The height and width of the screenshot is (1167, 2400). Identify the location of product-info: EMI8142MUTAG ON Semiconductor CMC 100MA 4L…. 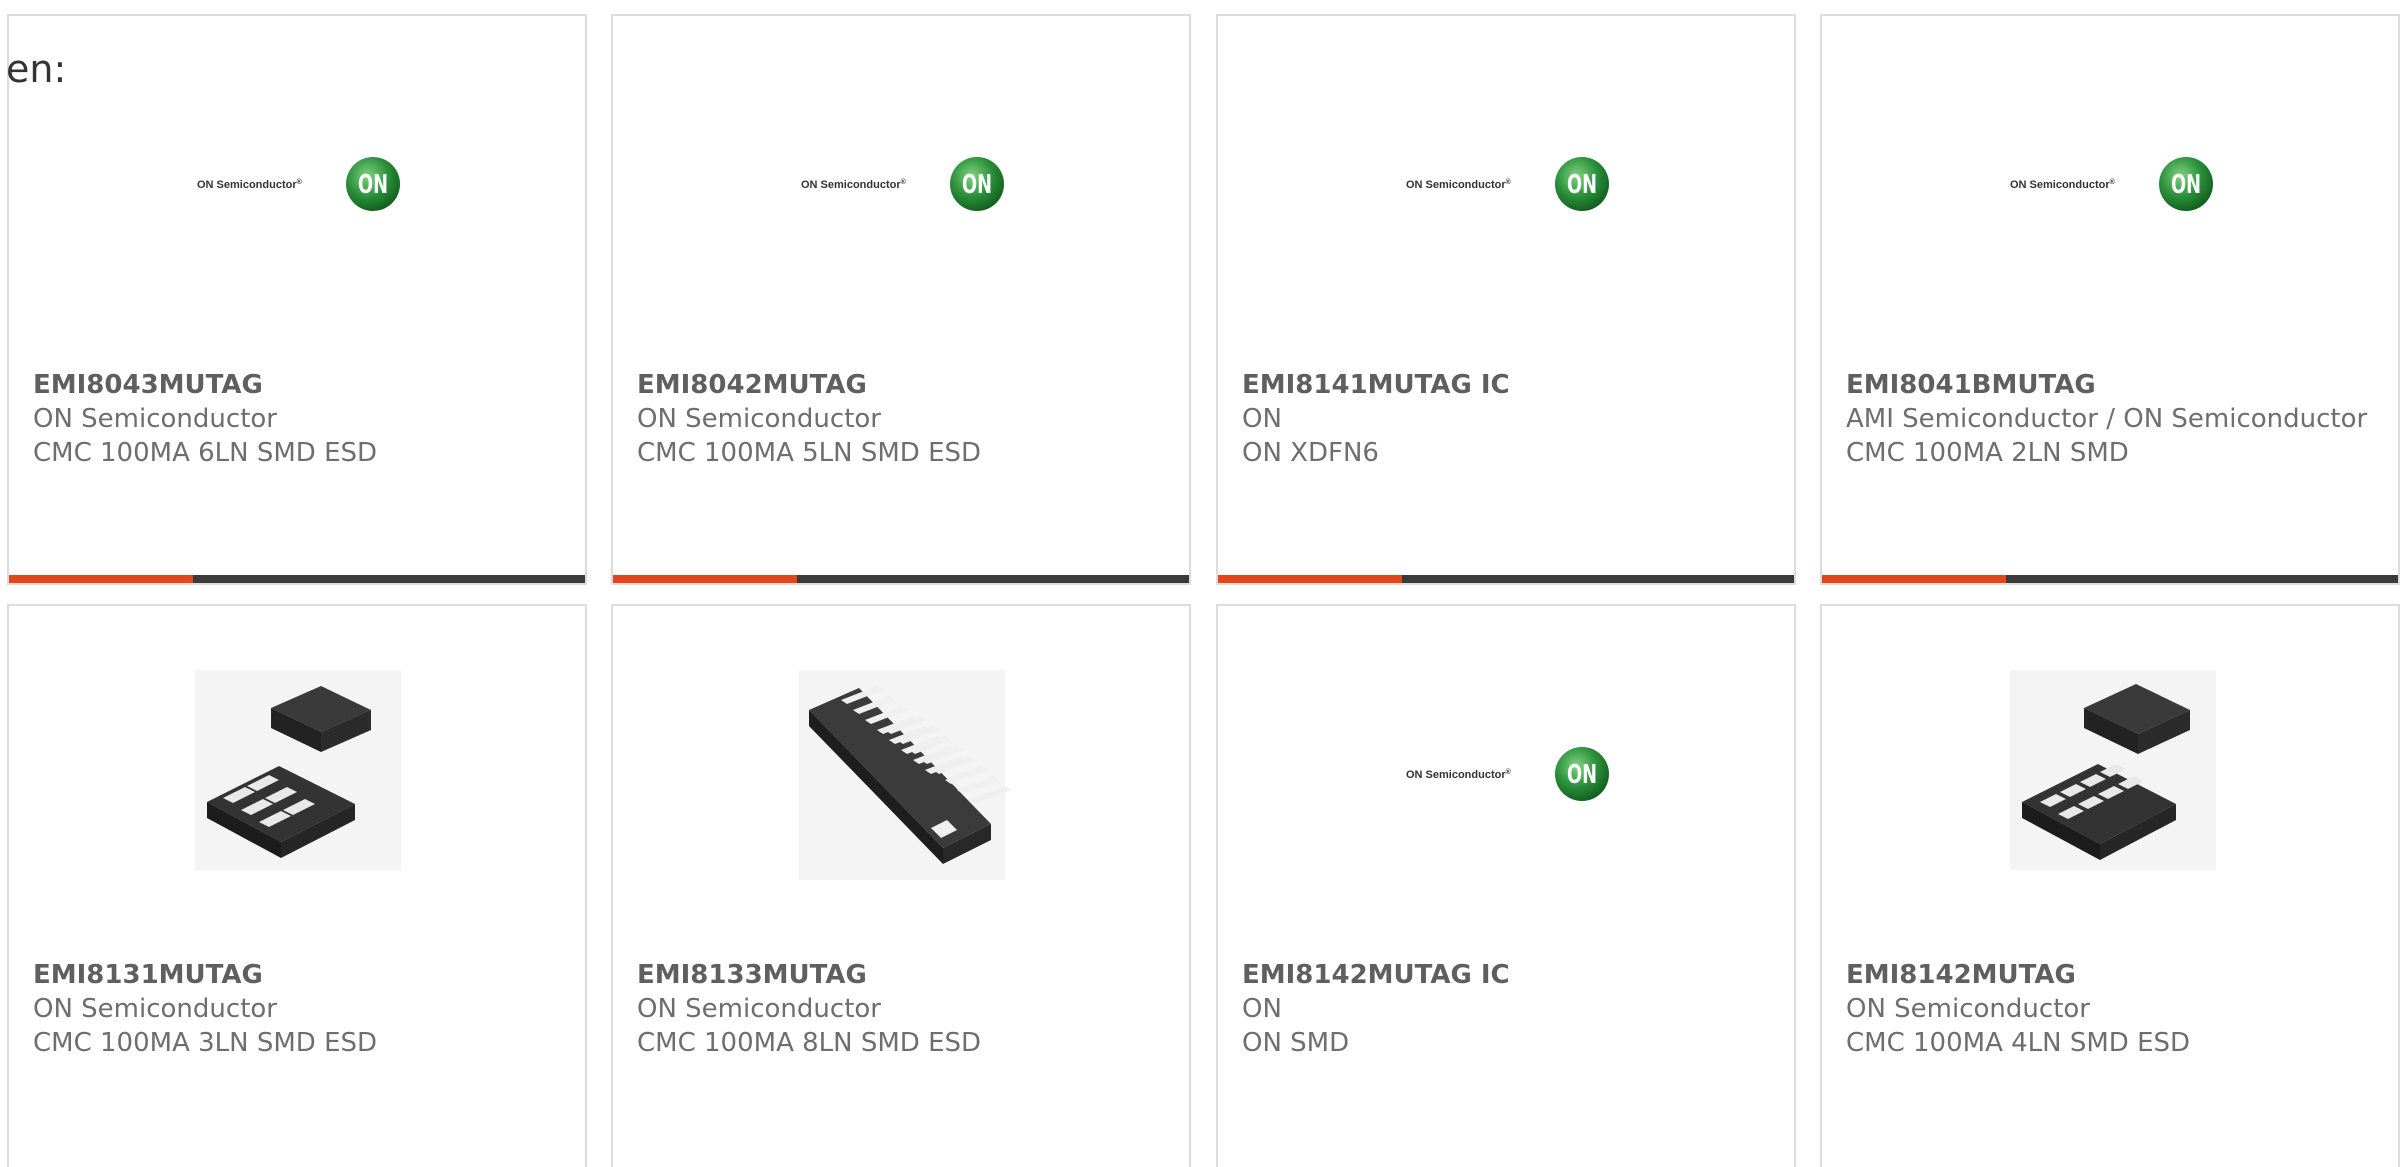
(2114, 1009).